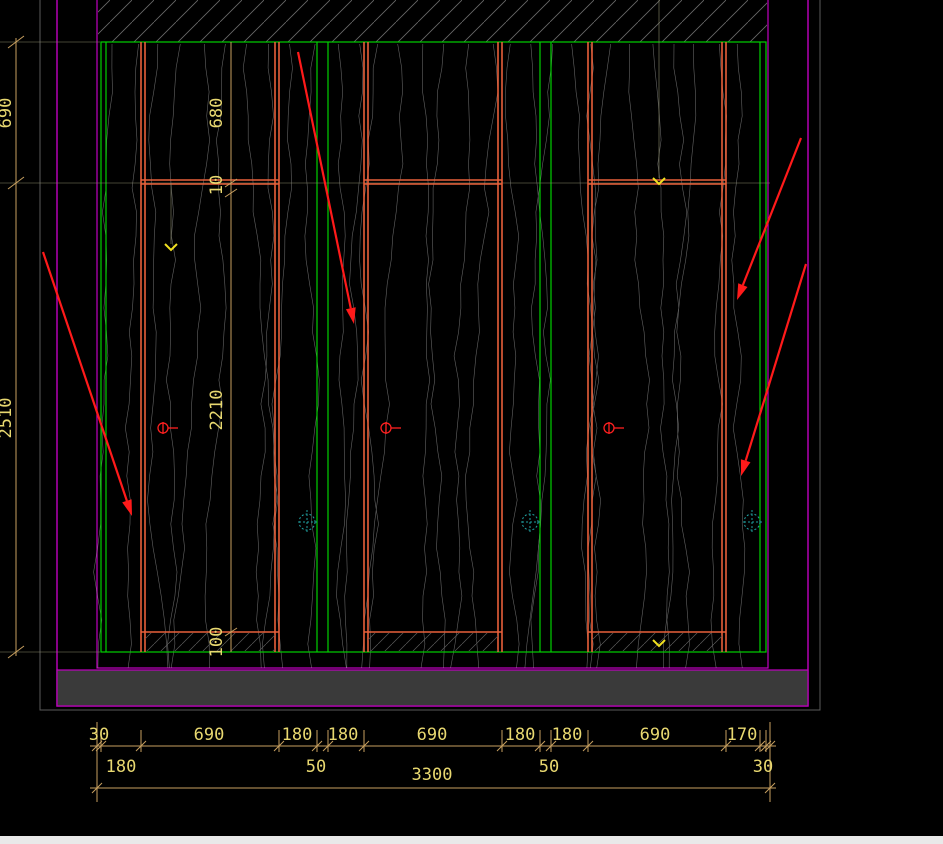 This screenshot has height=844, width=943. Describe the element at coordinates (520, 735) in the screenshot. I see `dim-h-180-3: 180` at that location.